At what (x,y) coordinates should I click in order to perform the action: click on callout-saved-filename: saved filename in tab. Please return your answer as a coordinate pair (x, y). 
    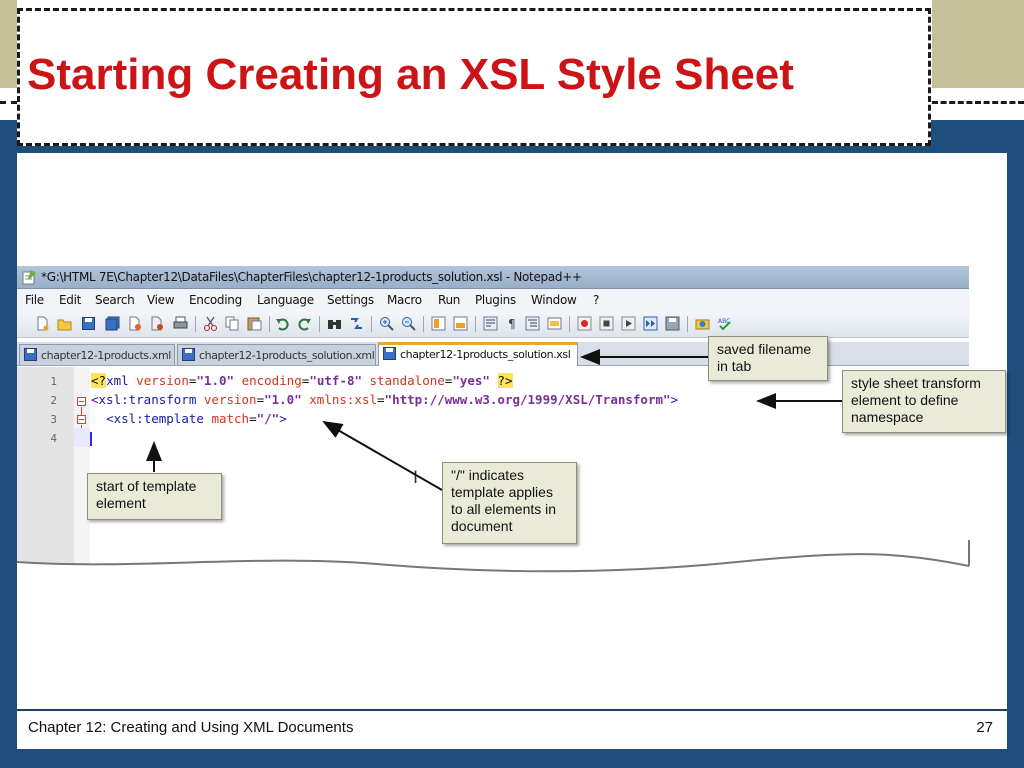
    Looking at the image, I should click on (768, 358).